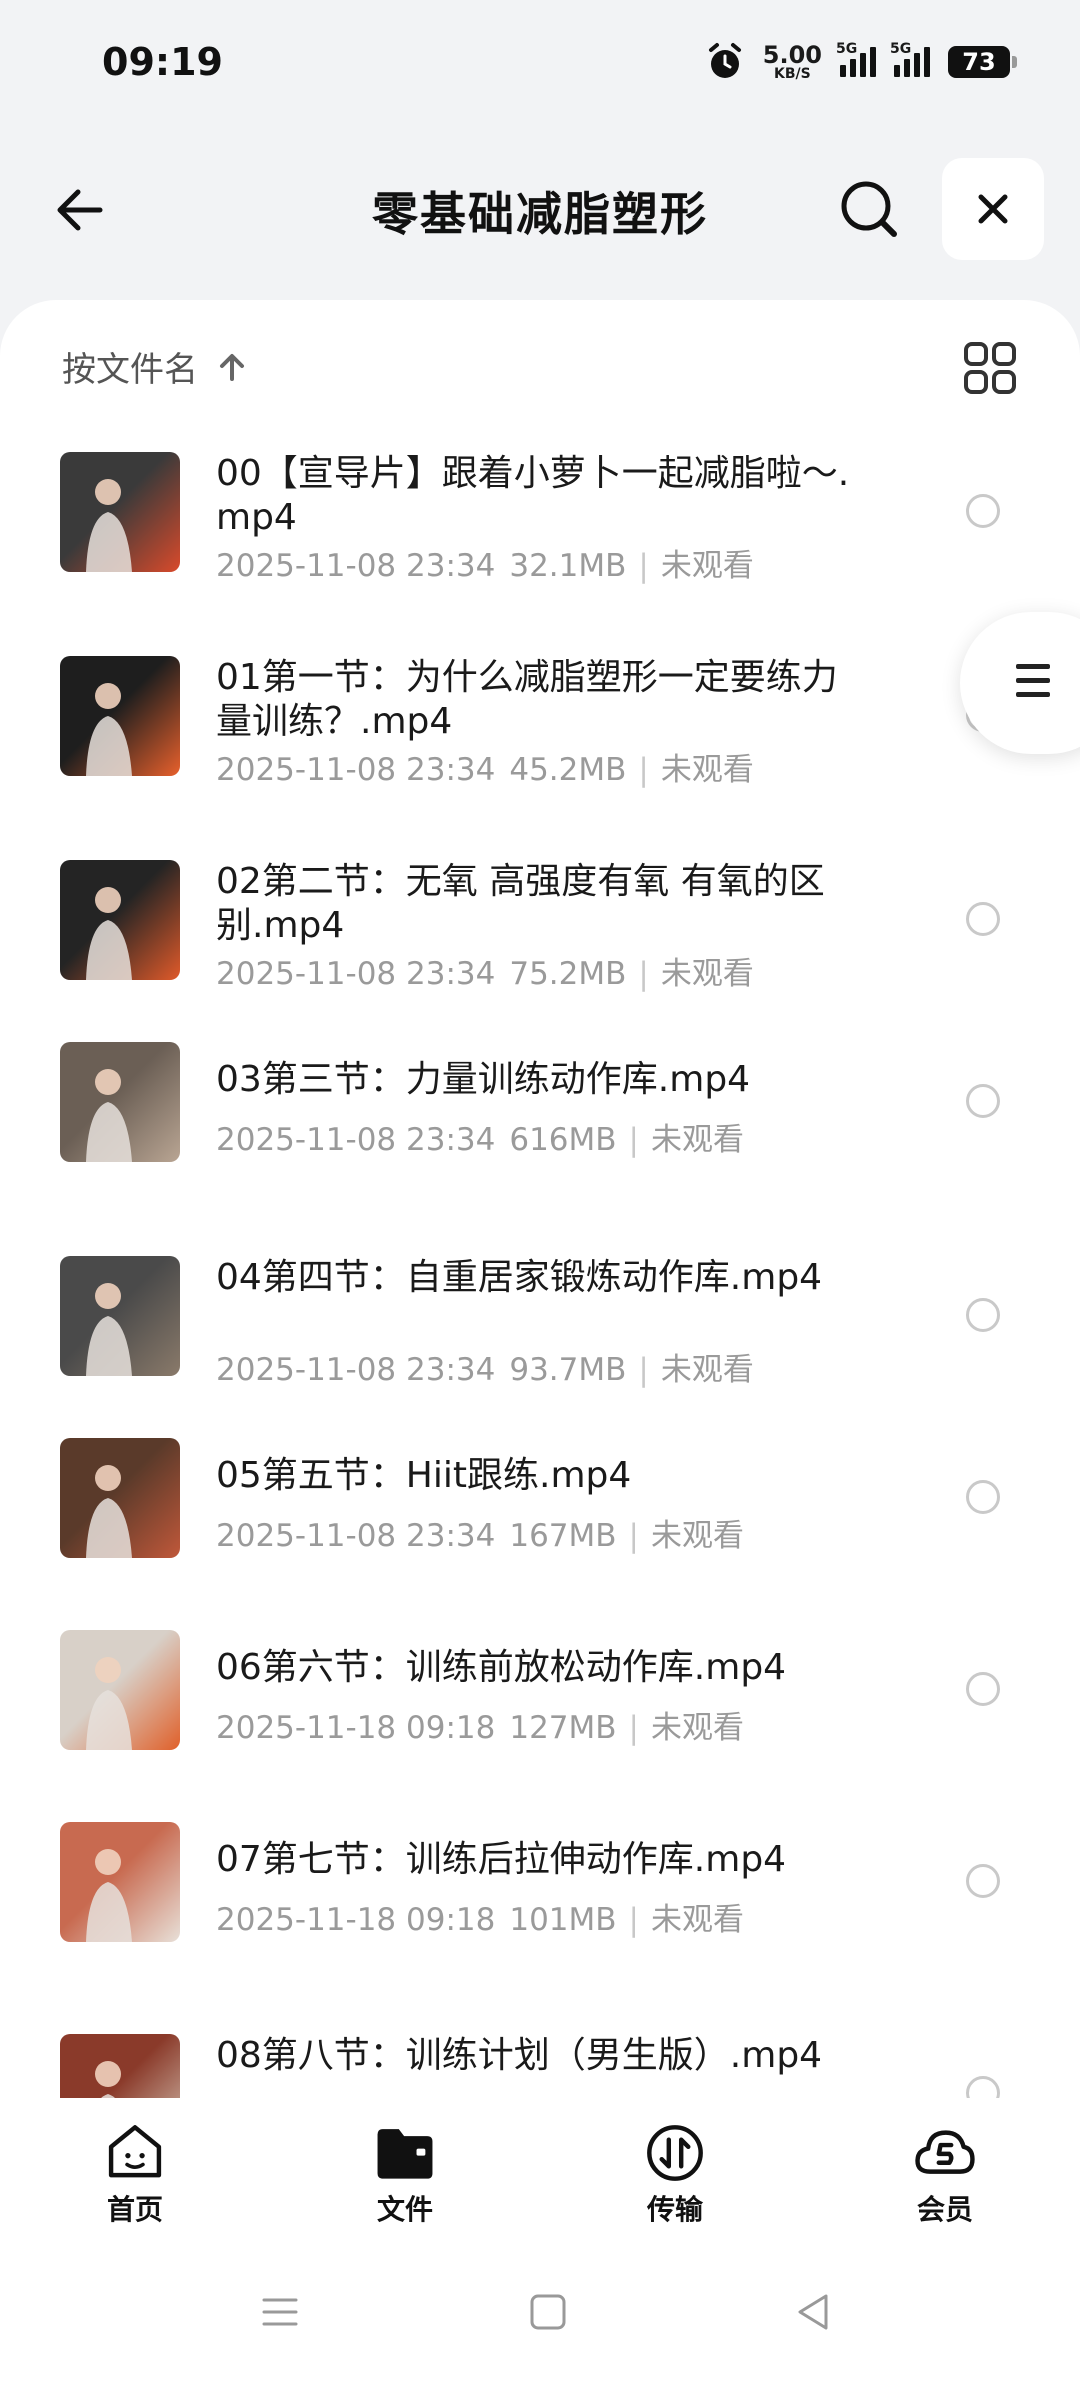  I want to click on close-button, so click(993, 209).